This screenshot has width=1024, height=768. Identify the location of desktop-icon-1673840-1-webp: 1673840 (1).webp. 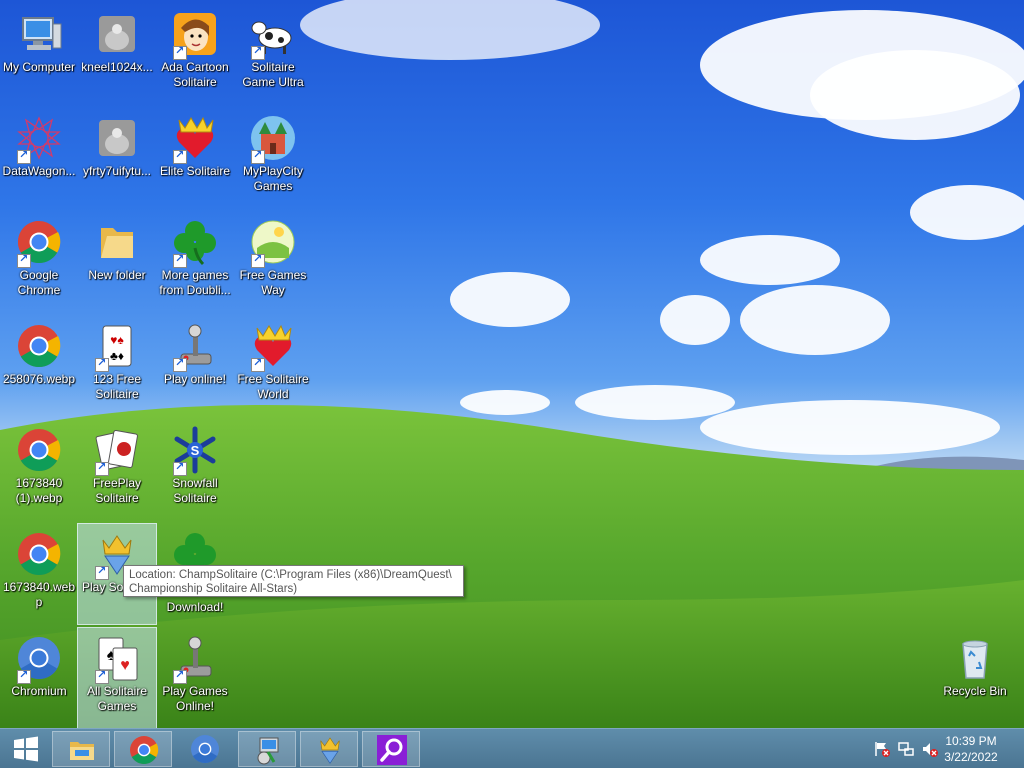
(39, 470).